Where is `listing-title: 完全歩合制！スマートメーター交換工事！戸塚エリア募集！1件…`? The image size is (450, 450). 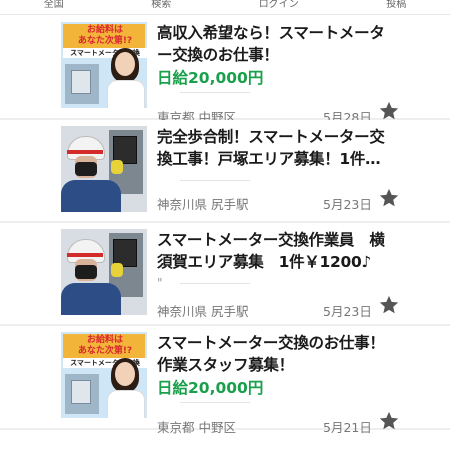
listing-title: 完全歩合制！スマートメーター交換工事！戸塚エリア募集！1件… is located at coordinates (273, 148).